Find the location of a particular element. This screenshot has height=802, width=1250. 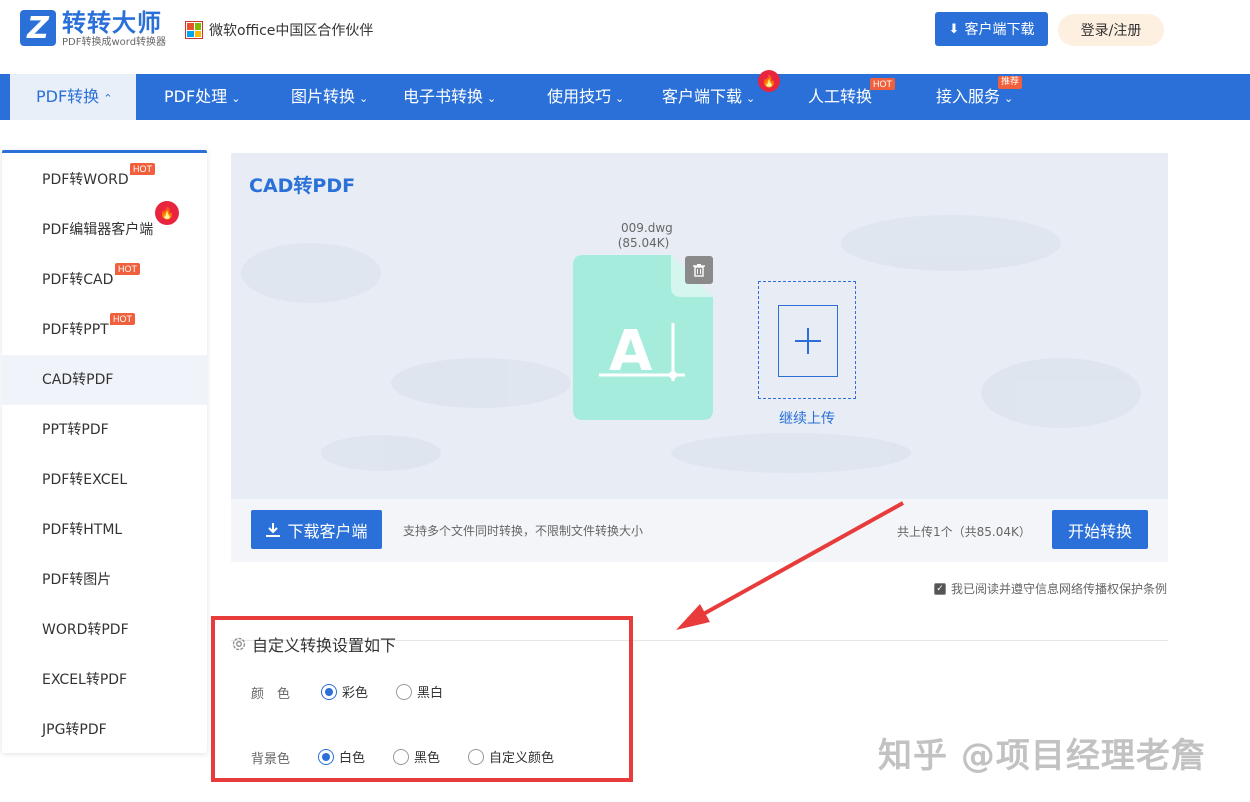

sidebar-item-label: EXCEL转PDF is located at coordinates (85, 680).